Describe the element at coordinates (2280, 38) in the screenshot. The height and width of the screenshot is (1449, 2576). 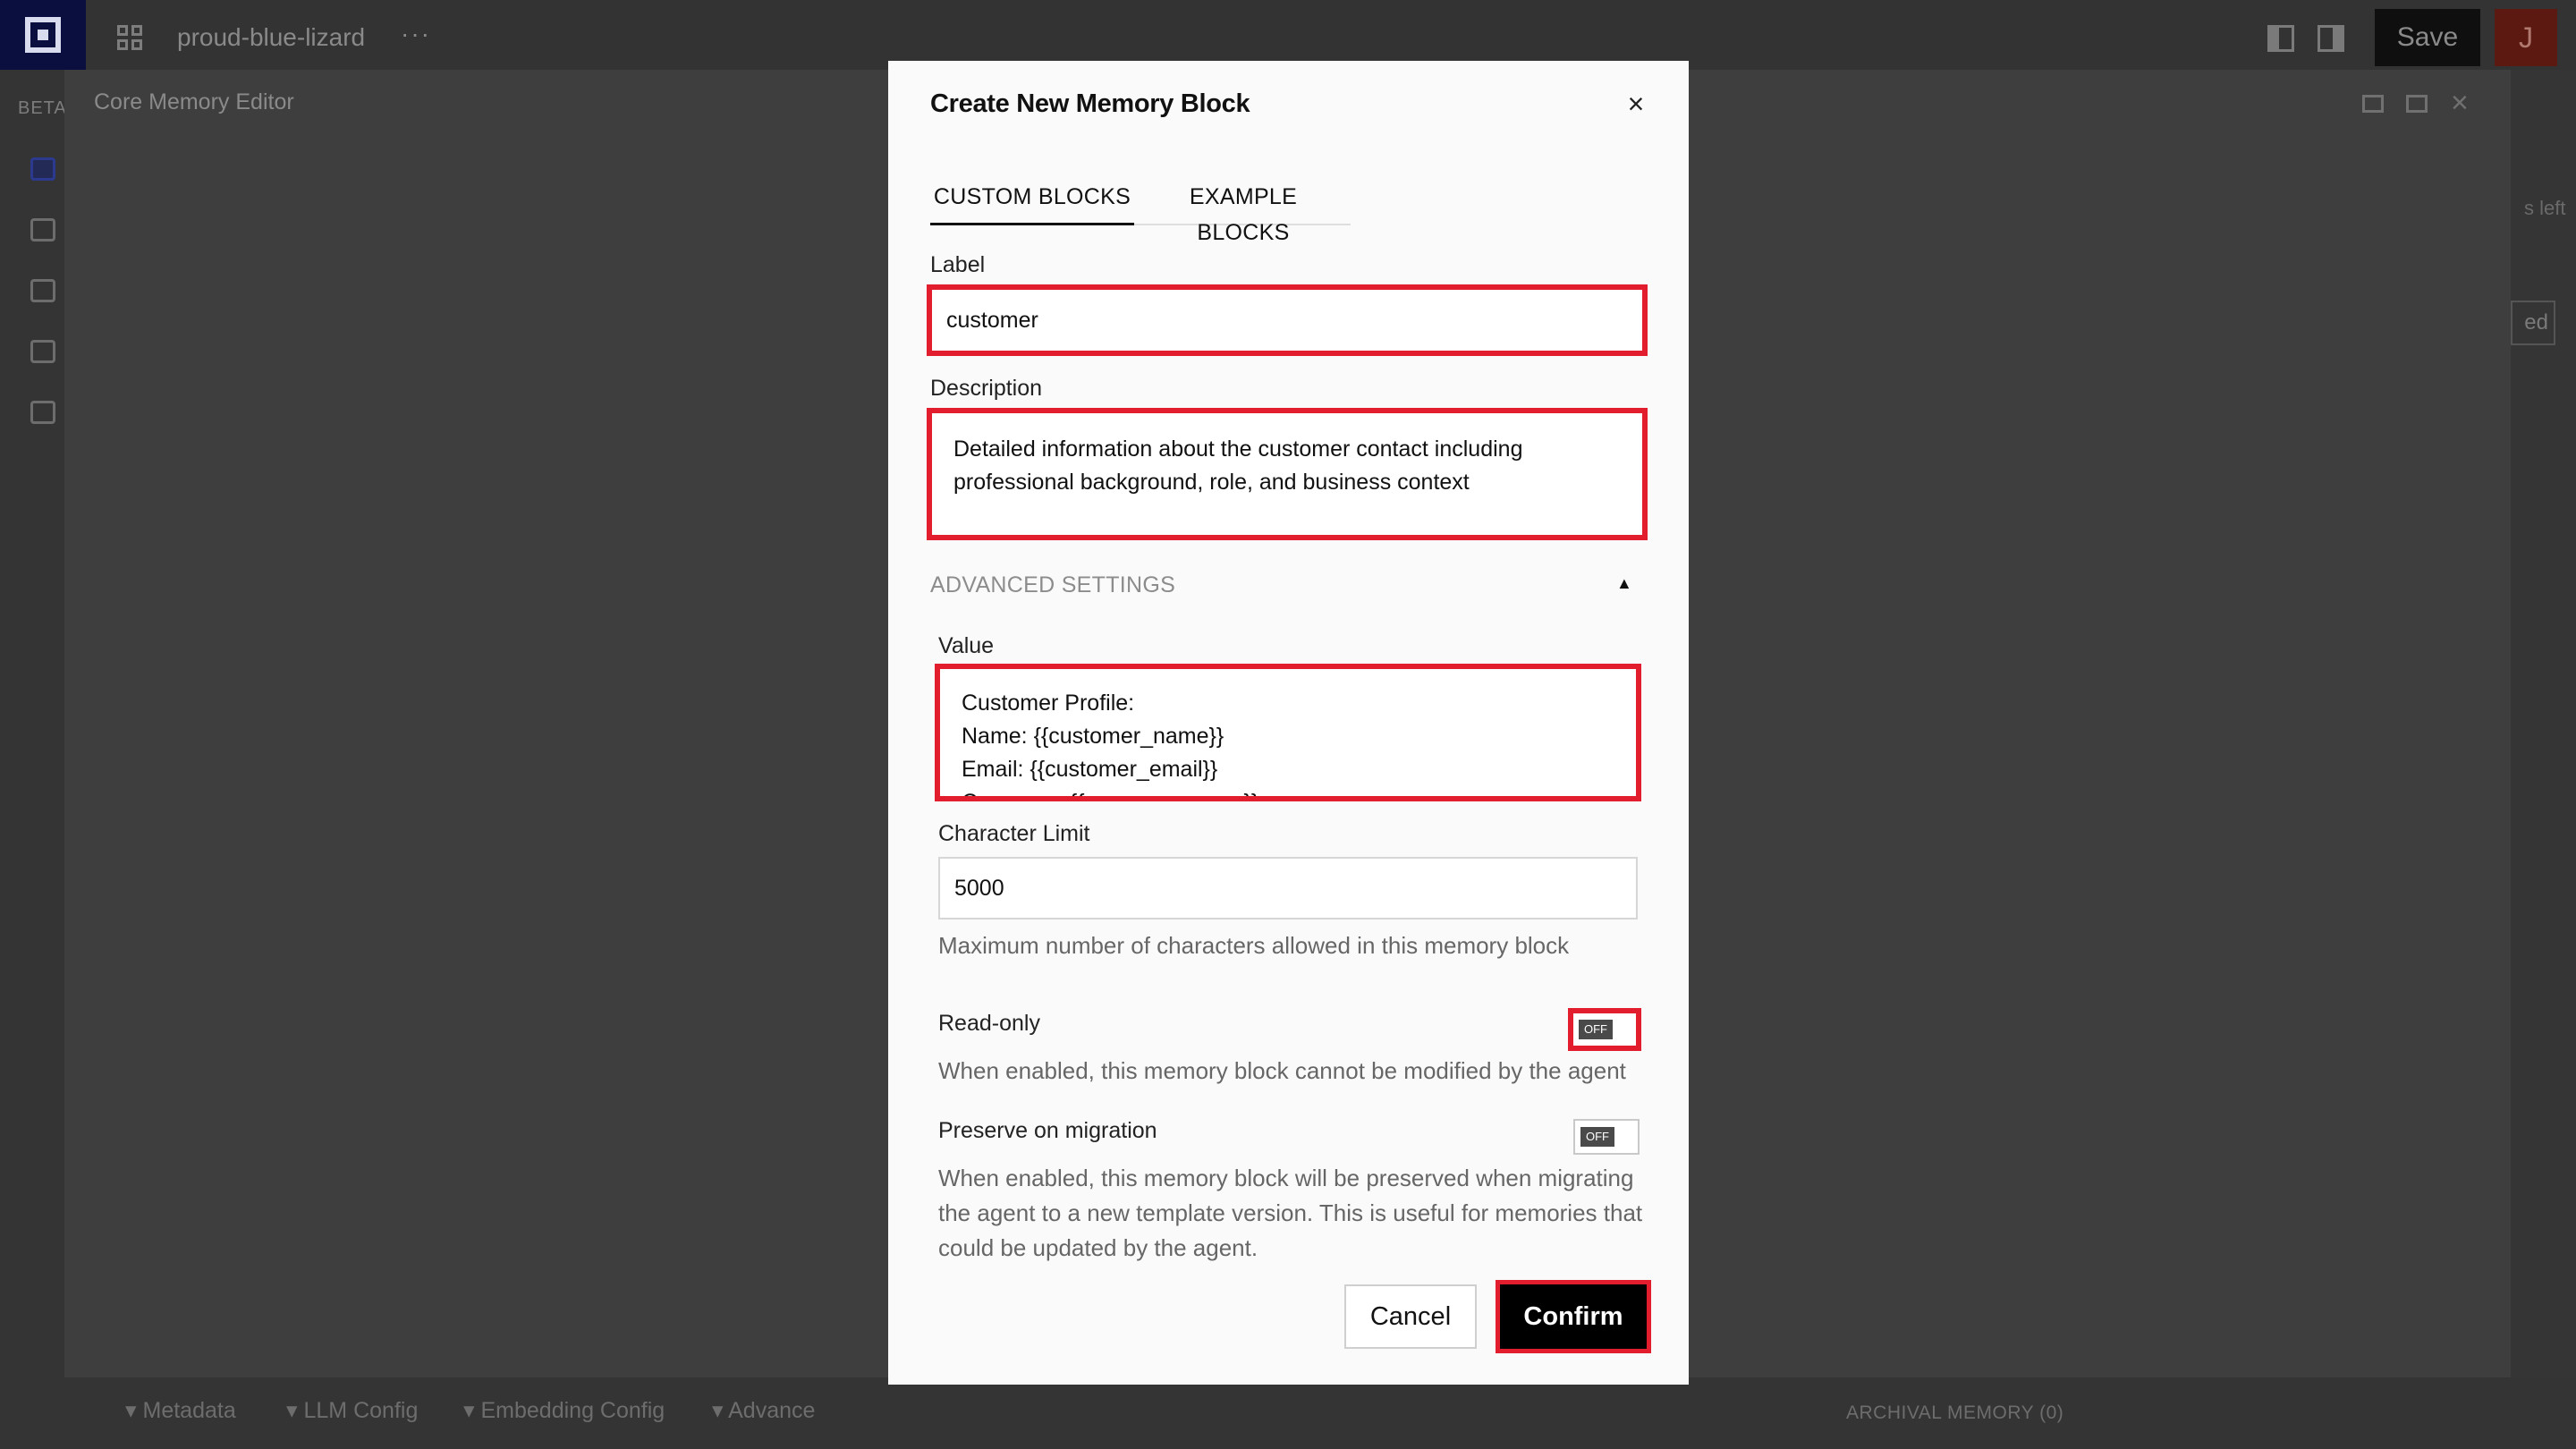
I see `toggle-left-panel-icon` at that location.